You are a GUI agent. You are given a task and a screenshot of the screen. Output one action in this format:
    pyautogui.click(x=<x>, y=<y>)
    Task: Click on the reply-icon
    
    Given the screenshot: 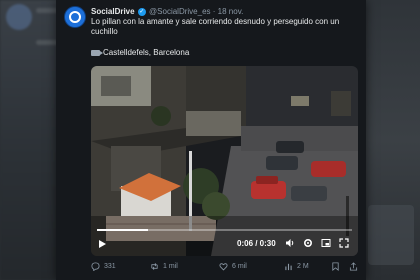 What is the action you would take?
    pyautogui.click(x=95, y=266)
    